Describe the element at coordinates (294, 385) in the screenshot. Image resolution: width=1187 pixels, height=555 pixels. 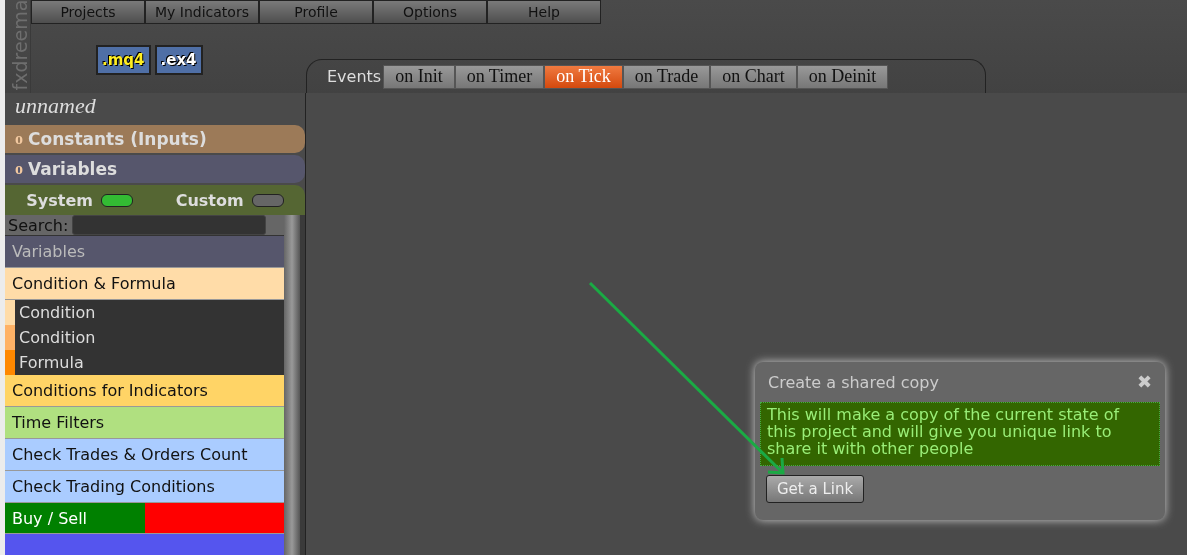
I see `scrollbar` at that location.